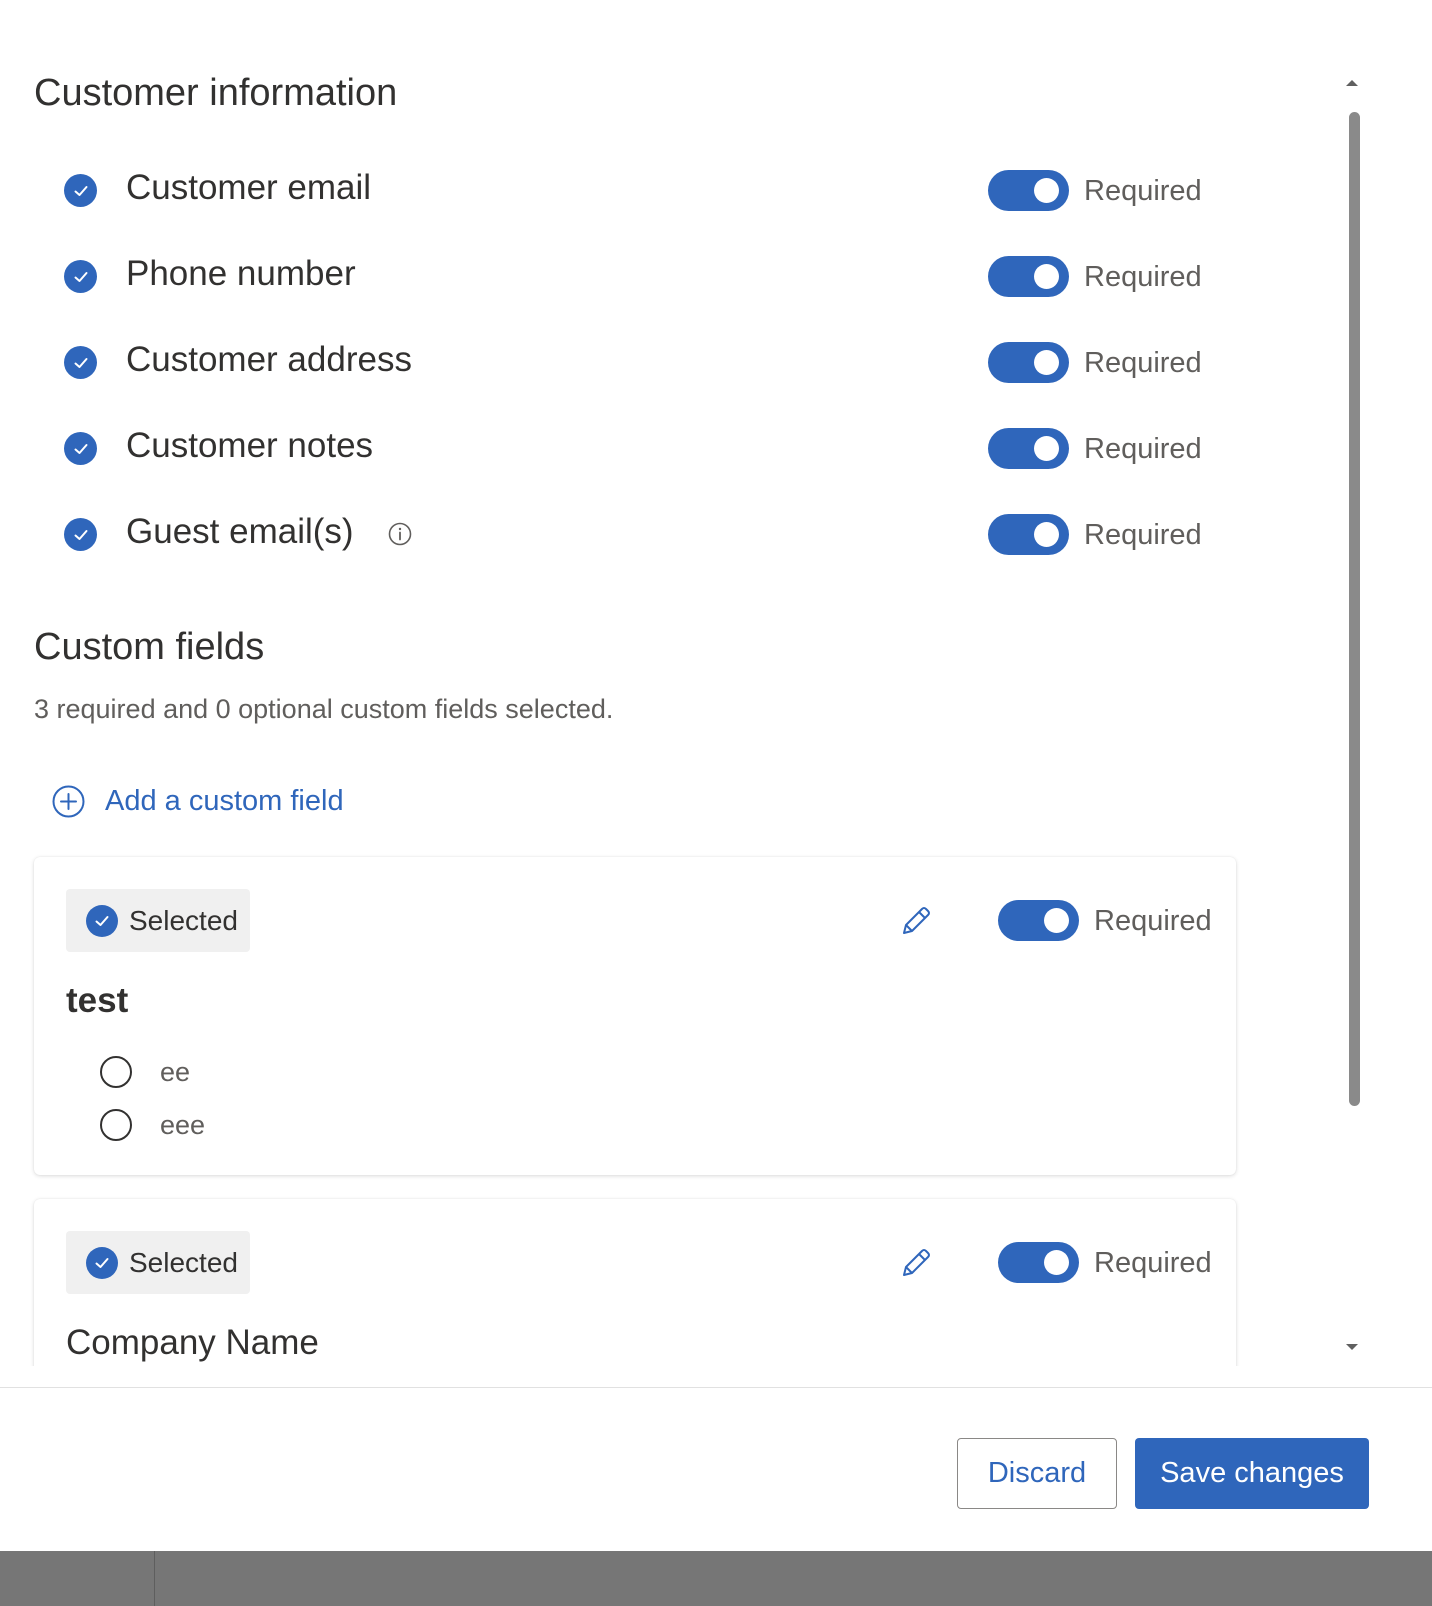  What do you see at coordinates (241, 273) in the screenshot?
I see `ci-label: Phone number` at bounding box center [241, 273].